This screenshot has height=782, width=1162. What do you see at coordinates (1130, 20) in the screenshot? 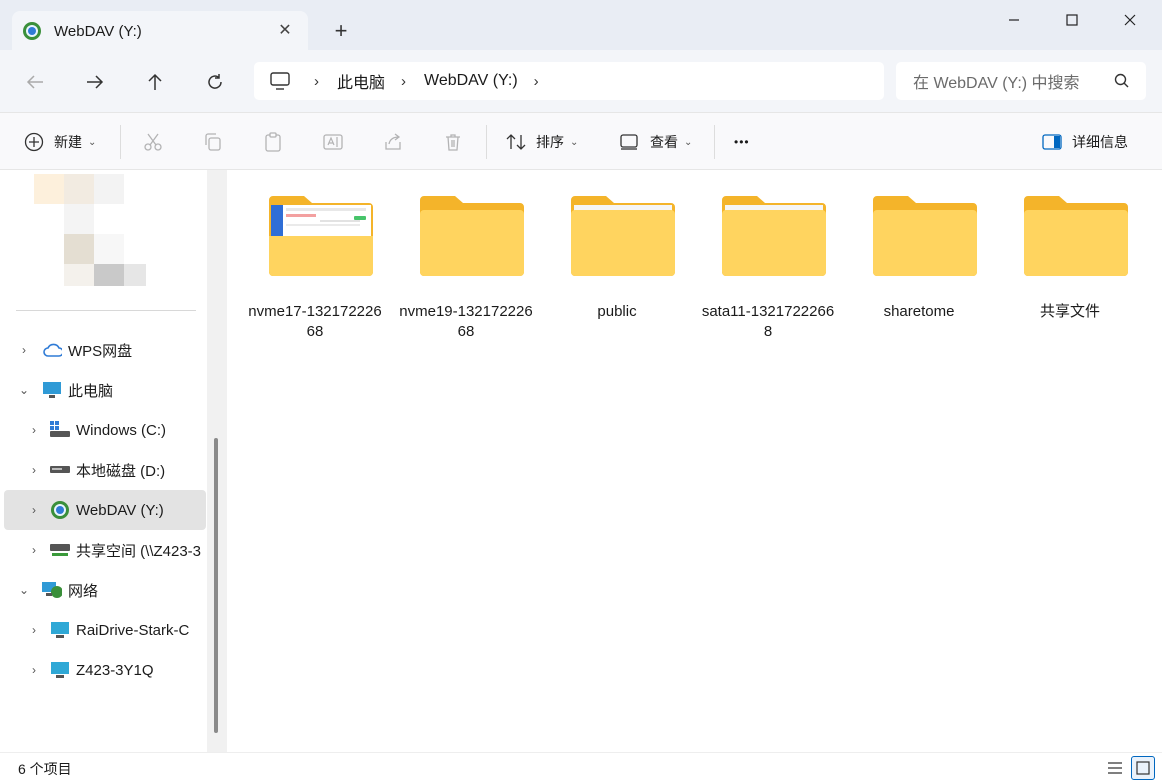
I see `close-window-button` at bounding box center [1130, 20].